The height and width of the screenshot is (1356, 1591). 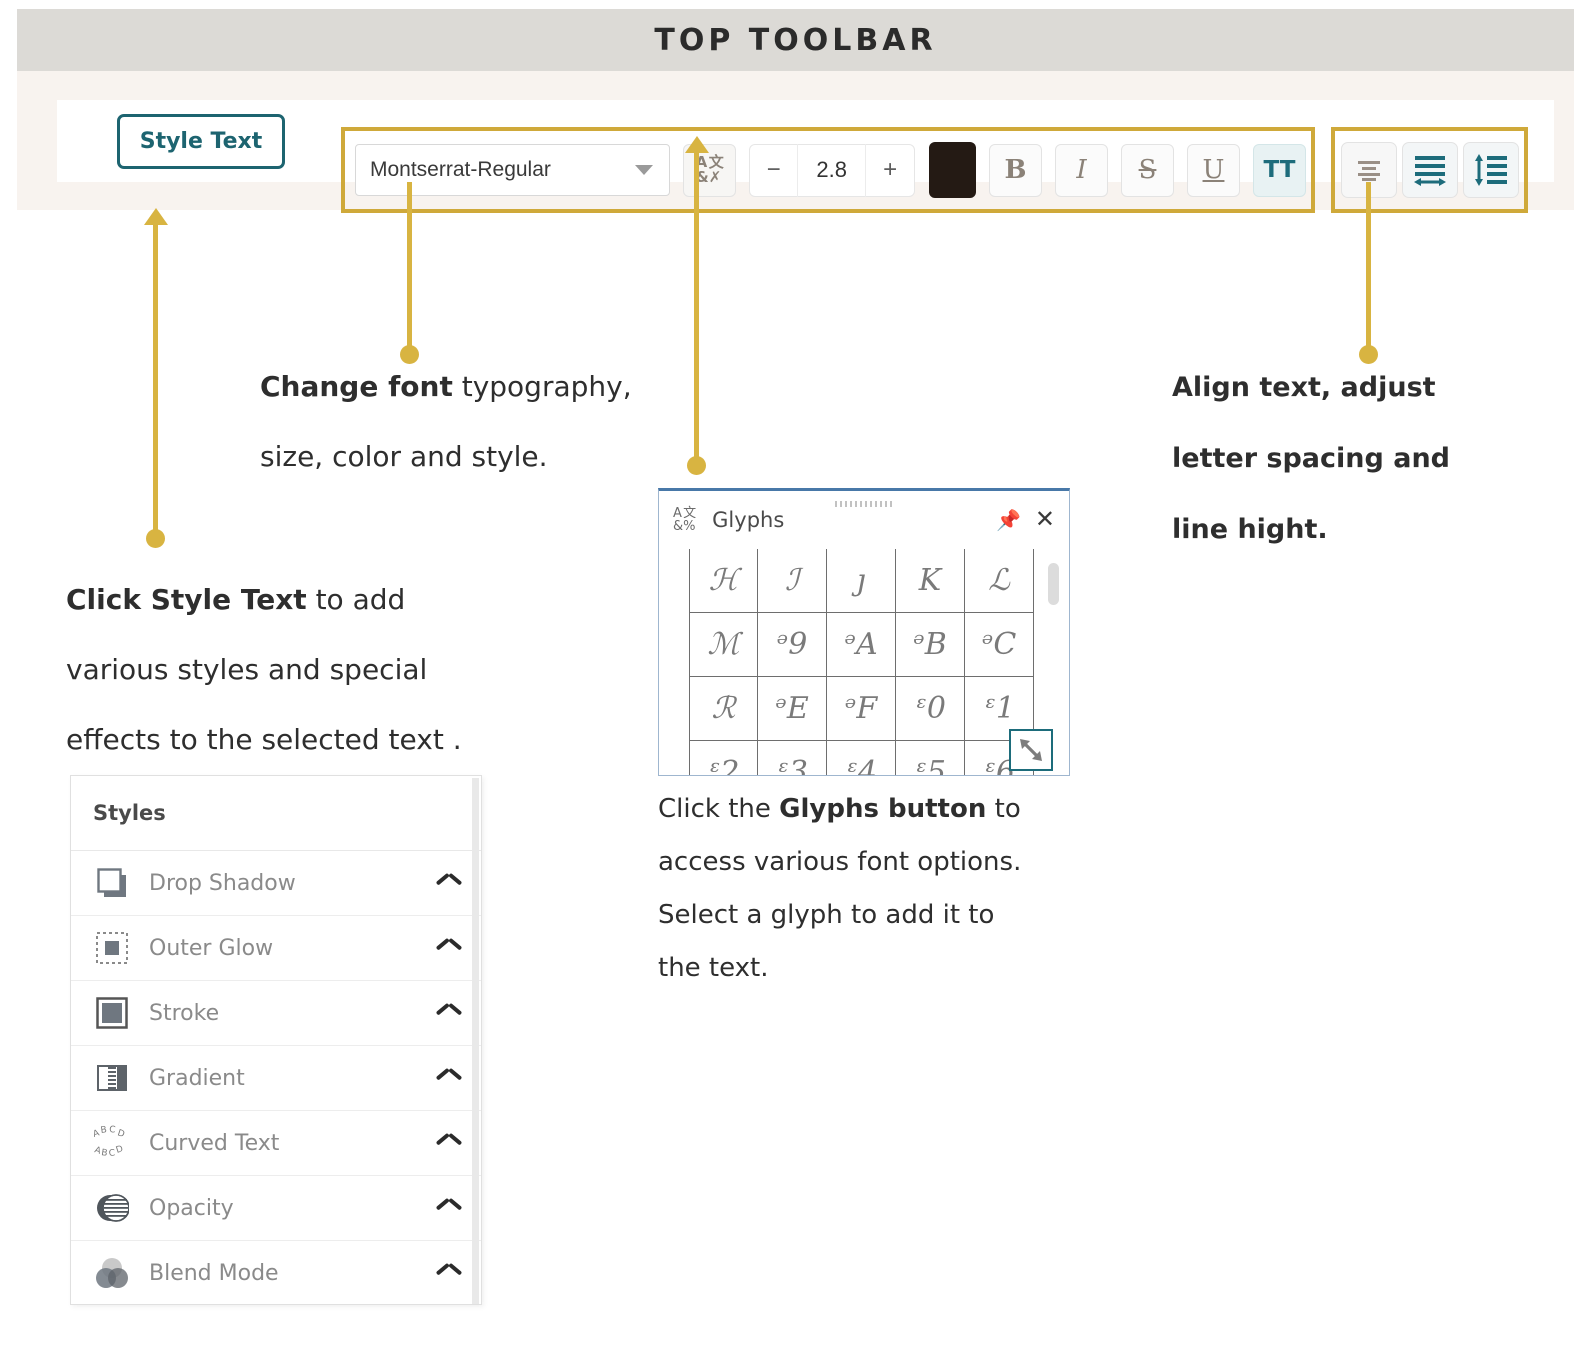 What do you see at coordinates (999, 581) in the screenshot?
I see `glyph-cell: ℒ` at bounding box center [999, 581].